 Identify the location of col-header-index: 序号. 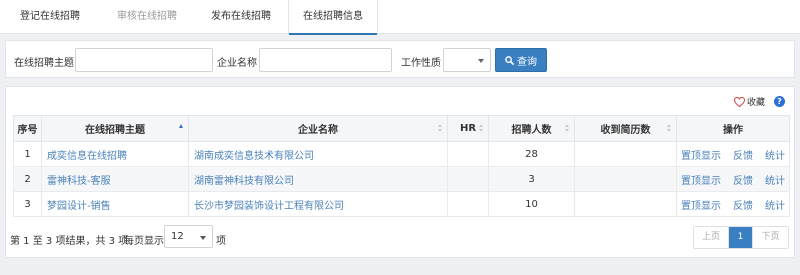
(27, 128).